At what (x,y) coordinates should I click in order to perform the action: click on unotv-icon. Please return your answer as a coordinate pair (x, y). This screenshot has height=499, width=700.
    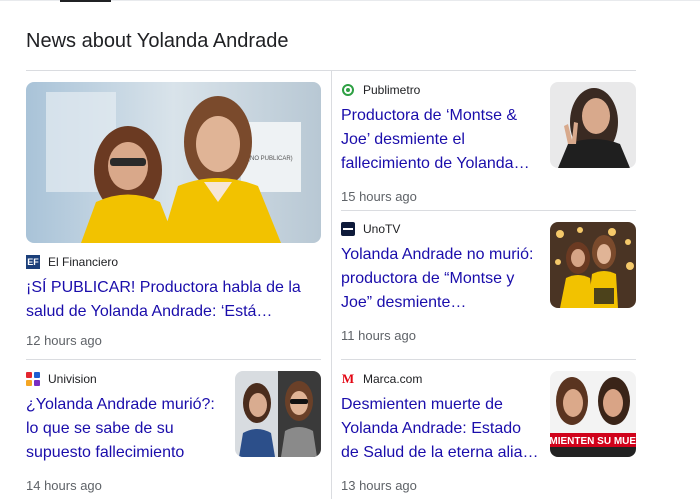
    Looking at the image, I should click on (348, 229).